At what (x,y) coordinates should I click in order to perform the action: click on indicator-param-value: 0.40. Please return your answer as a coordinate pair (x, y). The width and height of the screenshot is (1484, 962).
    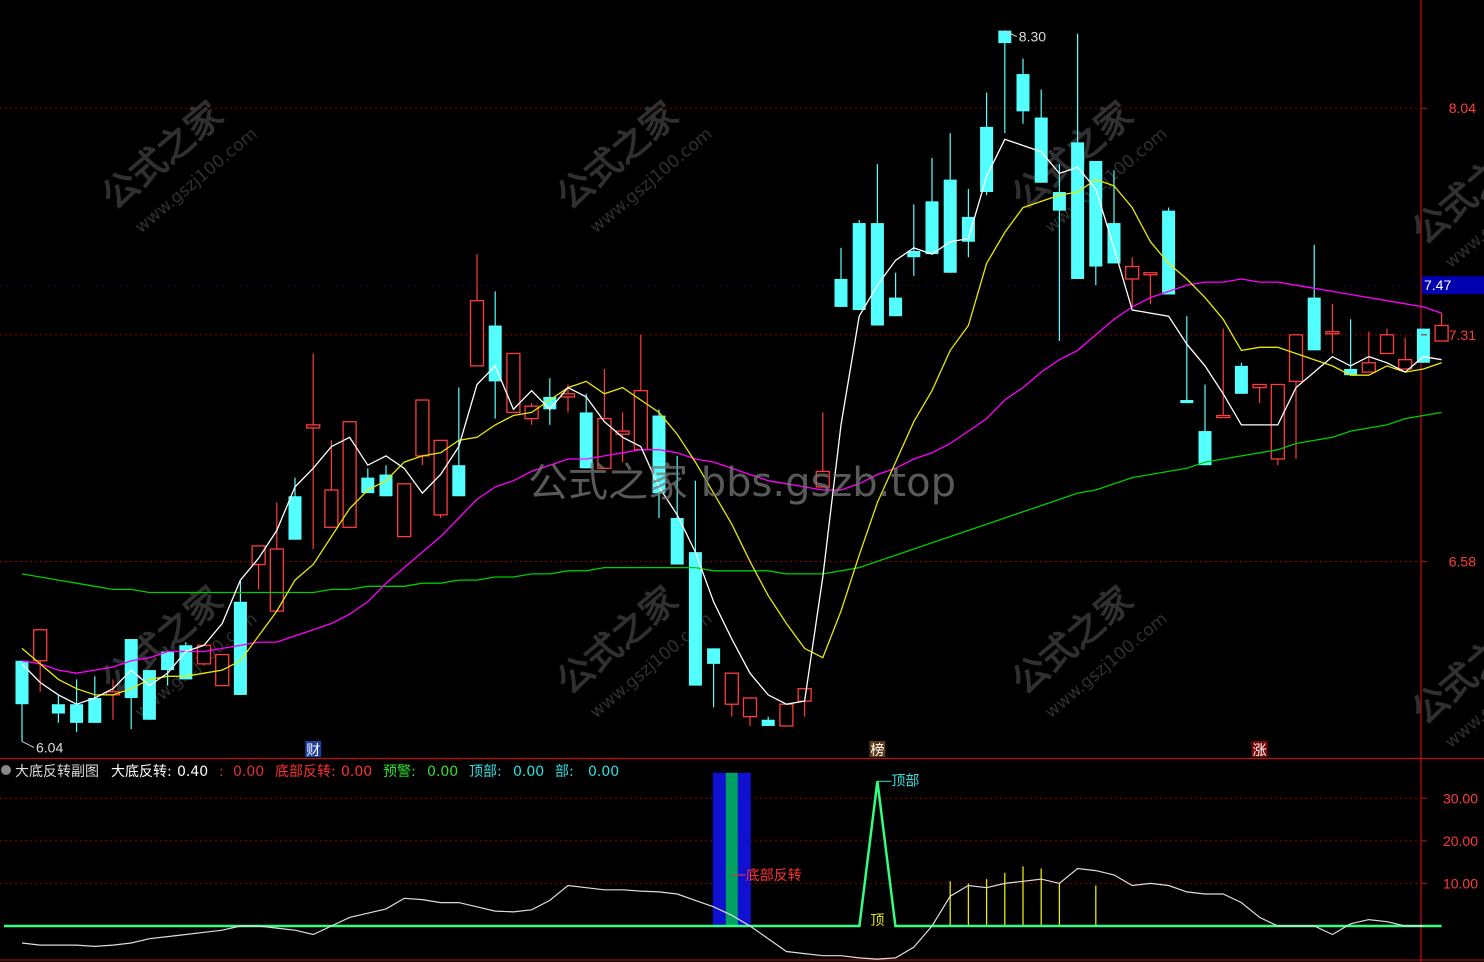
    Looking at the image, I should click on (192, 772).